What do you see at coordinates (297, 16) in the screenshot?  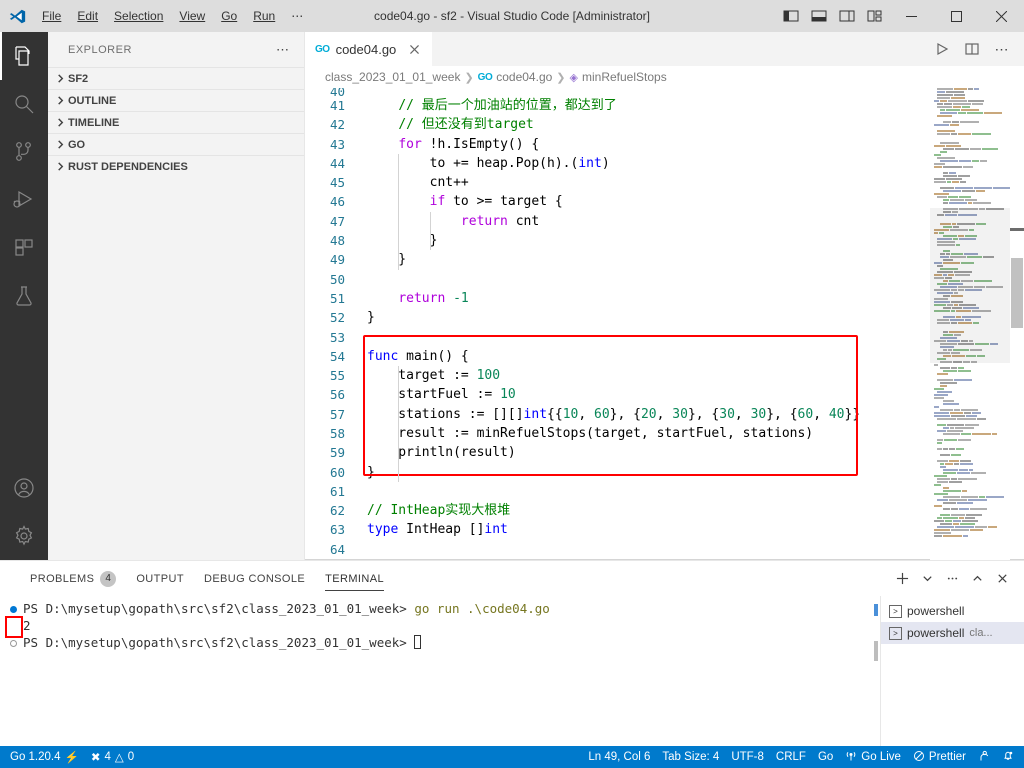 I see `menu-more: ⋯` at bounding box center [297, 16].